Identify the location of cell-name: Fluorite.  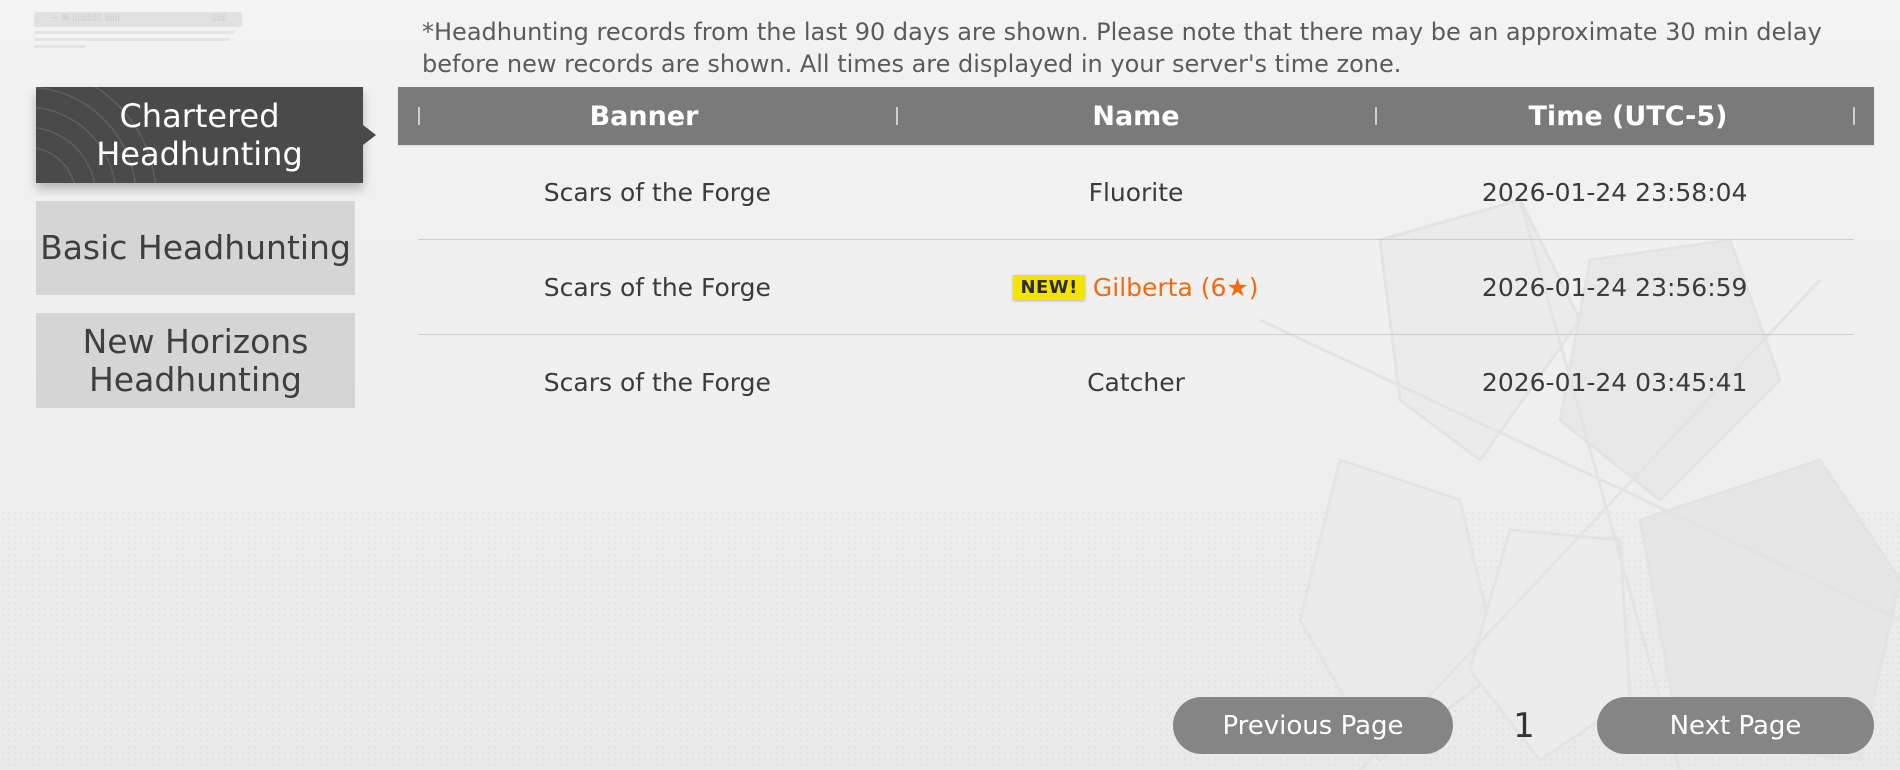
(1136, 192).